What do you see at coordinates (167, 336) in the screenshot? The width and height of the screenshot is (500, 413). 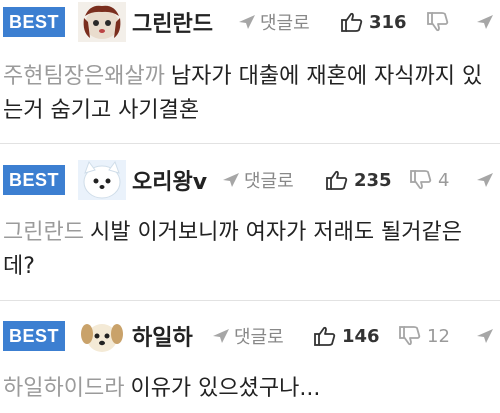 I see `nickname: 하일하` at bounding box center [167, 336].